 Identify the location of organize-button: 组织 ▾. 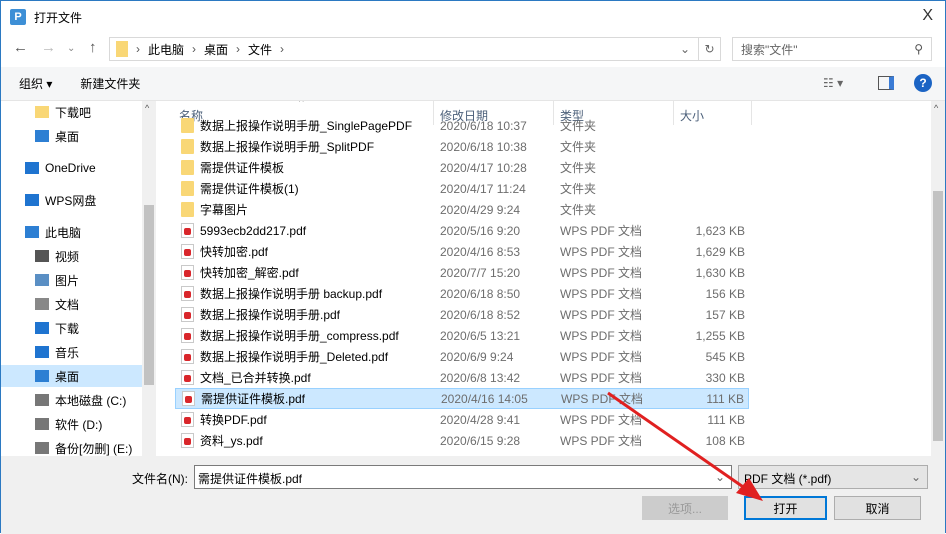
(35, 83).